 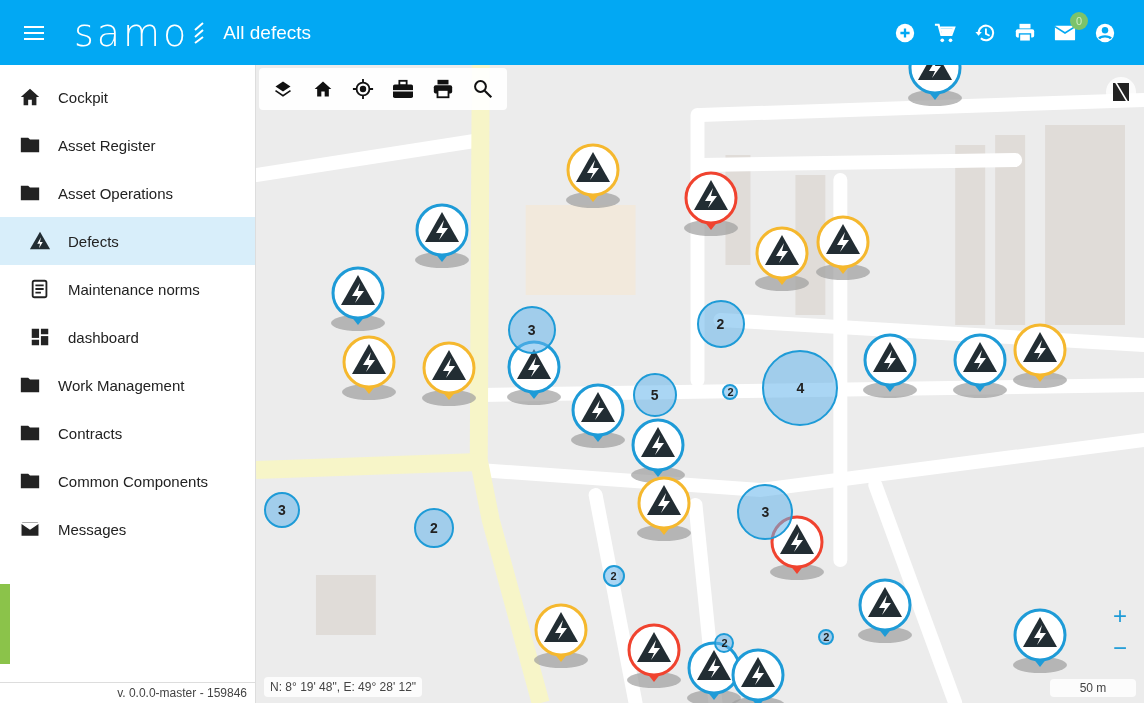 I want to click on mail-badge: 0, so click(x=1079, y=20).